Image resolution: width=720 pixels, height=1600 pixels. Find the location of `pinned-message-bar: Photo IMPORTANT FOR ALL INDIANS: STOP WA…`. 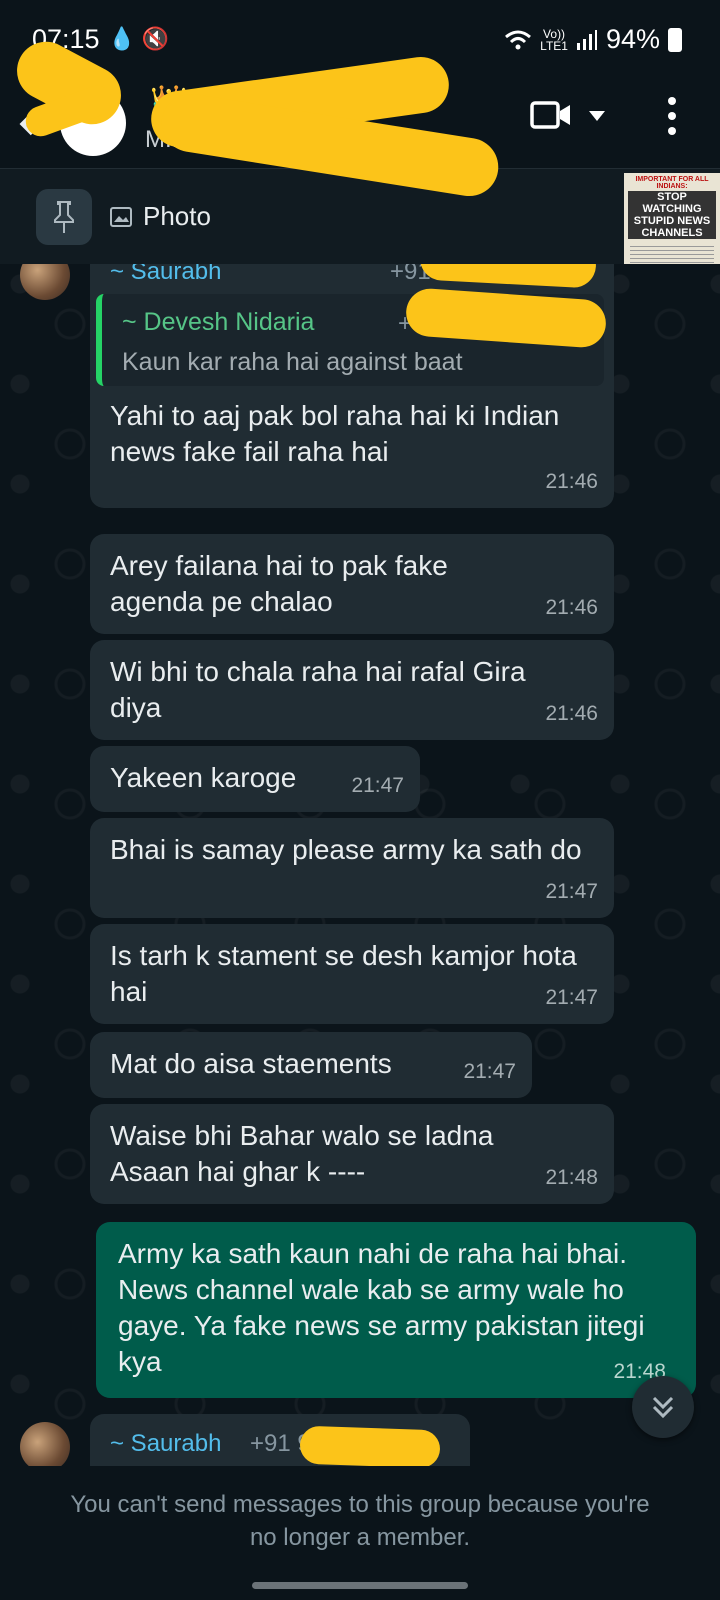

pinned-message-bar: Photo IMPORTANT FOR ALL INDIANS: STOP WA… is located at coordinates (360, 216).